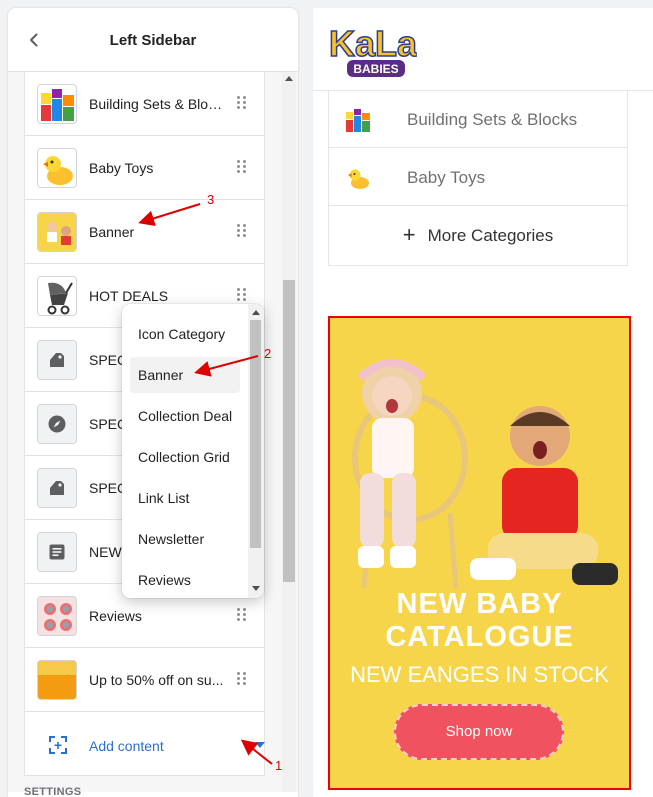 This screenshot has height=797, width=653. What do you see at coordinates (211, 199) in the screenshot?
I see `annotation-label-3: 3` at bounding box center [211, 199].